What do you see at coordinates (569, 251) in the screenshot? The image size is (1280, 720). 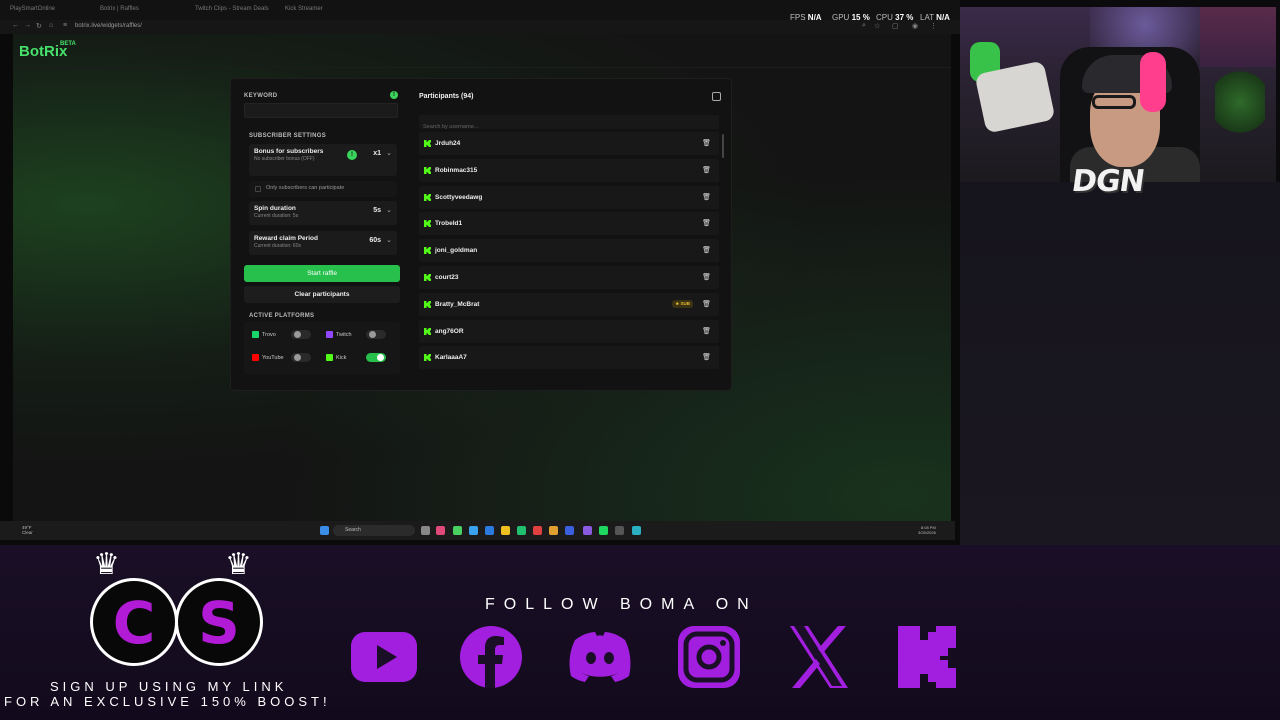 I see `participant-row: joni_goldman 🗑` at bounding box center [569, 251].